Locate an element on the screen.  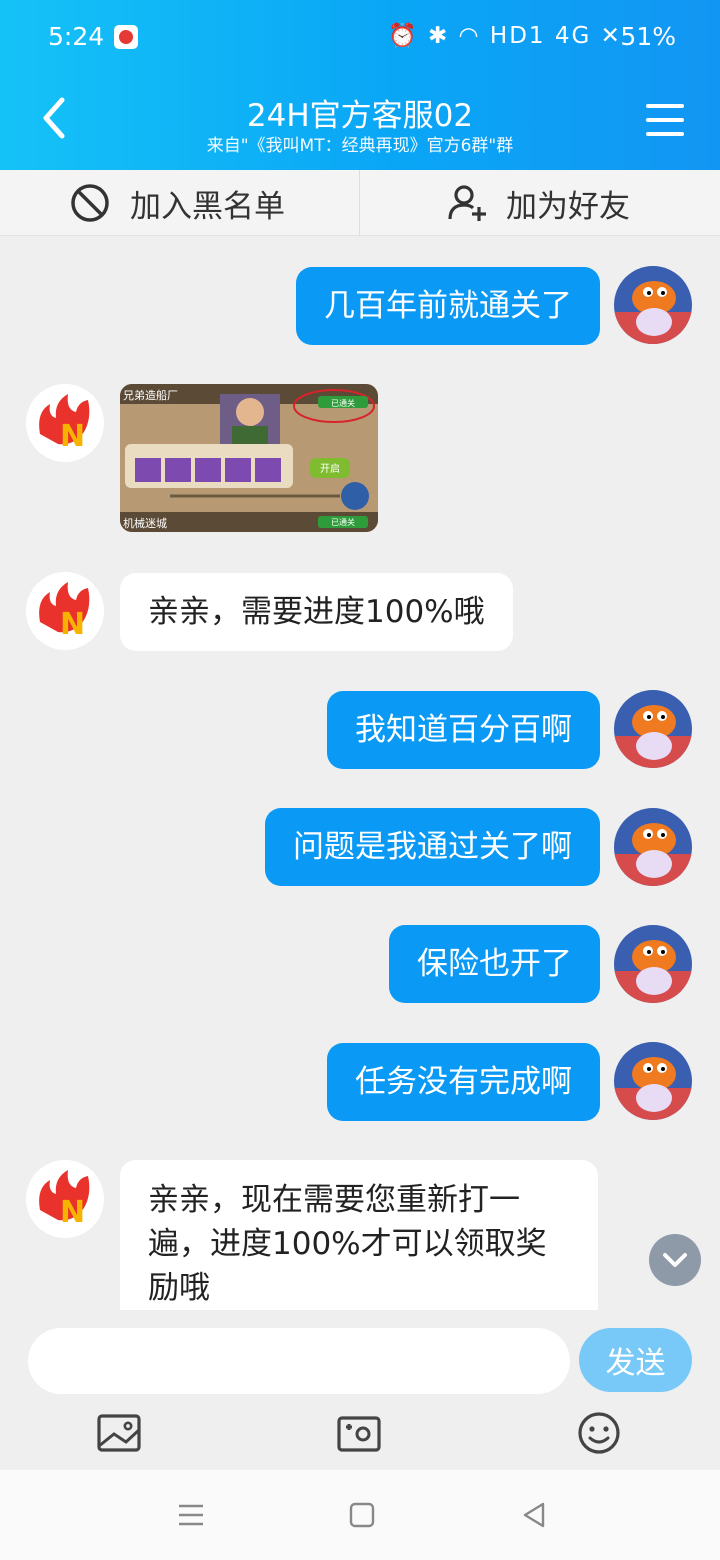
blacklist-button: 加入黑名单 is located at coordinates (177, 203).